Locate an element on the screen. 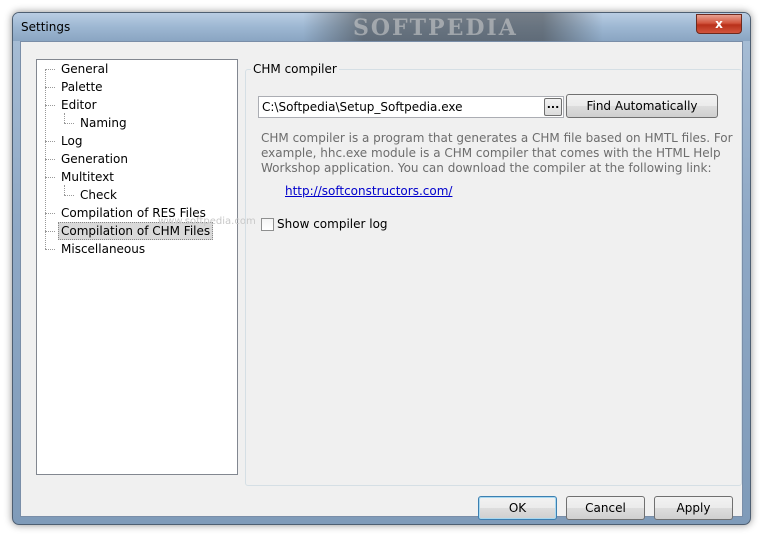 This screenshot has width=769, height=543. ok-button: OK is located at coordinates (517, 508).